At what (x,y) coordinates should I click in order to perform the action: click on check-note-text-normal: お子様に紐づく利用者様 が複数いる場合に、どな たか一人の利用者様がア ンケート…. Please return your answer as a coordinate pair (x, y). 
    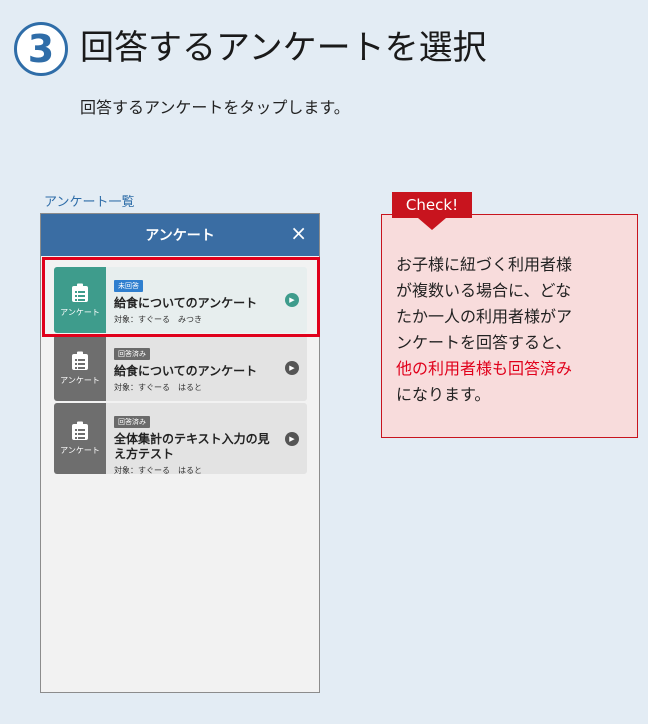
    Looking at the image, I should click on (484, 303).